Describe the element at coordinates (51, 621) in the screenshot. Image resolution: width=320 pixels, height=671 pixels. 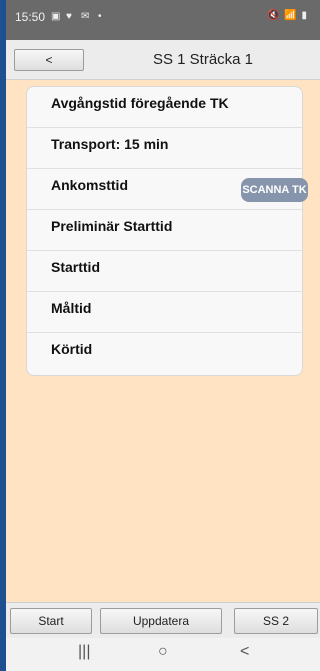
I see `start-button: Start` at that location.